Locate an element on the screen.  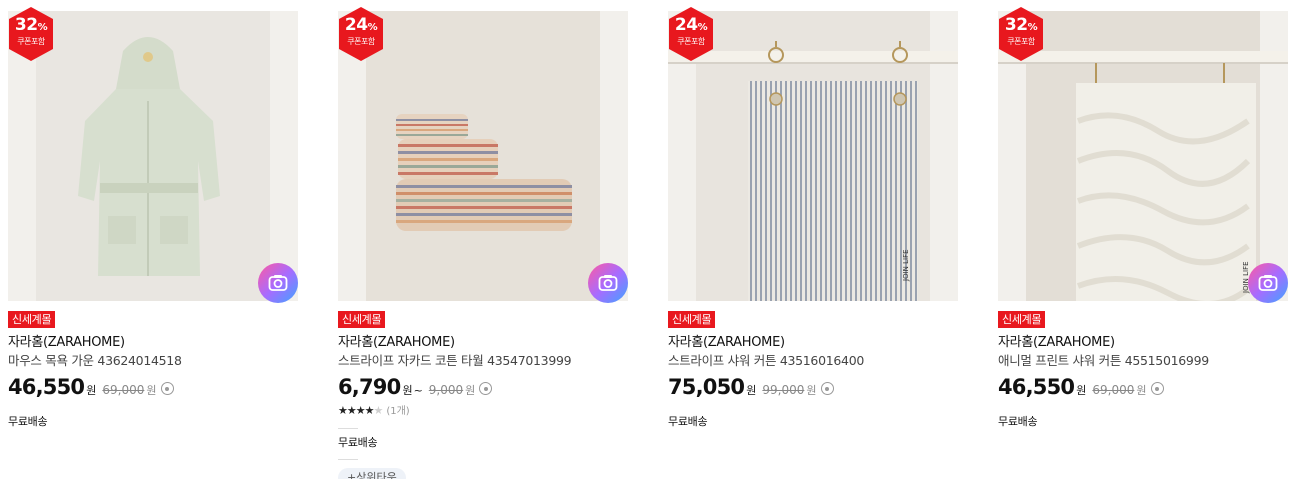
price-range-suffix: ~ is located at coordinates (418, 390).